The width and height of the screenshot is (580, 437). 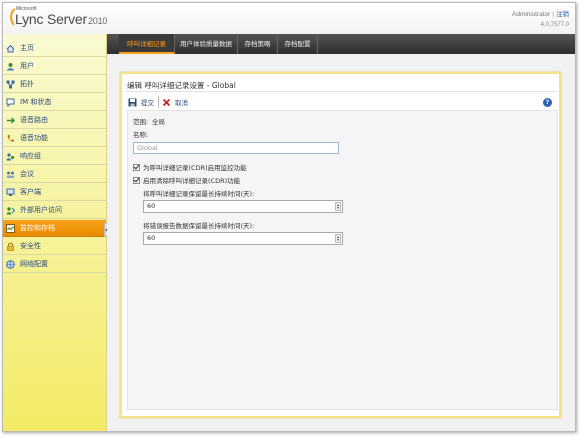 I want to click on logo-product-name: Lync Server2010, so click(x=61, y=19).